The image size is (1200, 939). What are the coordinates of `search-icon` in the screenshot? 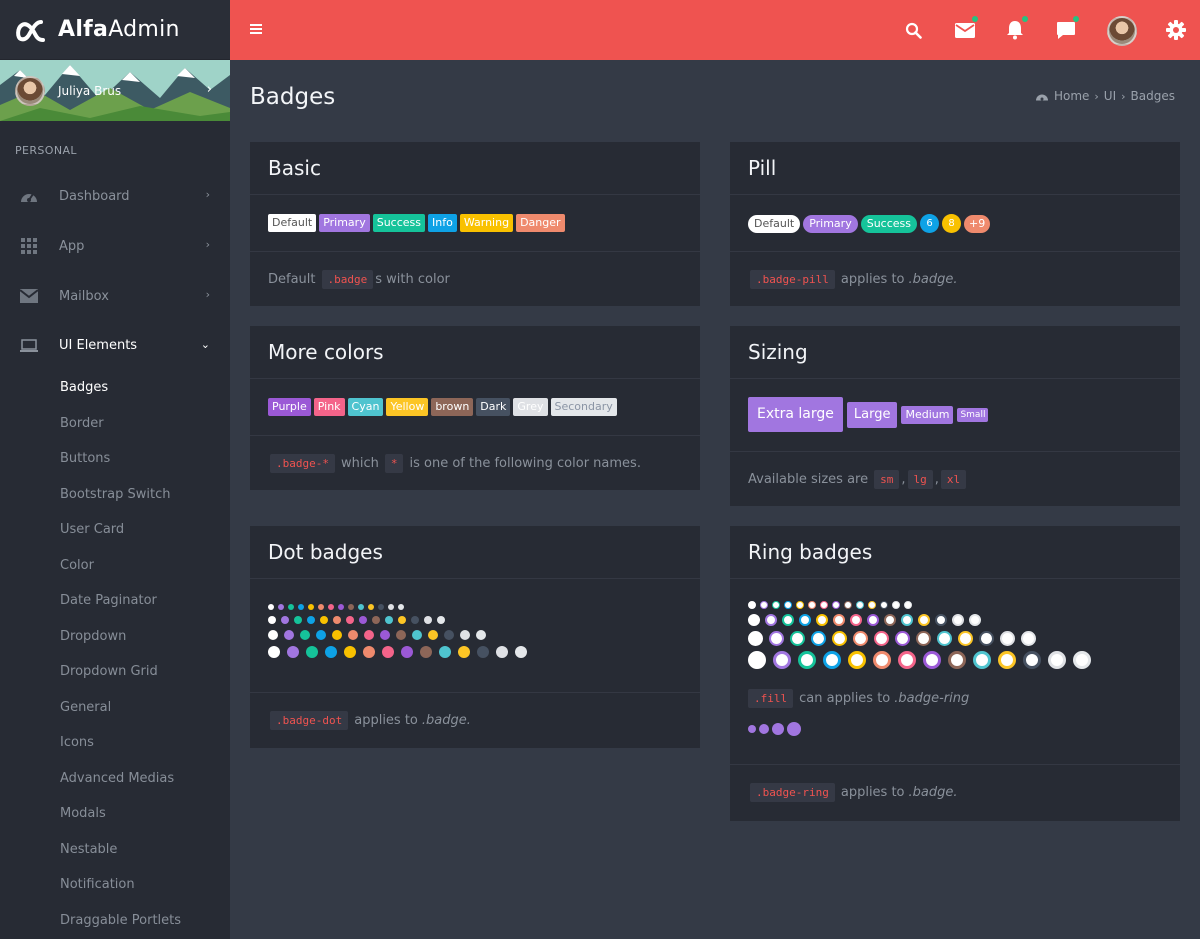 It's located at (913, 30).